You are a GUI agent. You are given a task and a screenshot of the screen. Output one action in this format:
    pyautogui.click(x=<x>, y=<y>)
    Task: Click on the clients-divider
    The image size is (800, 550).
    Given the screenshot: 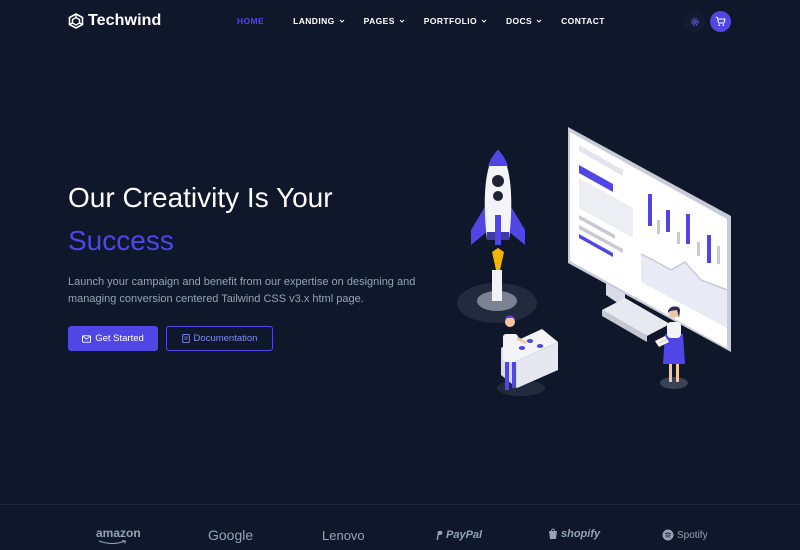 What is the action you would take?
    pyautogui.click(x=400, y=504)
    